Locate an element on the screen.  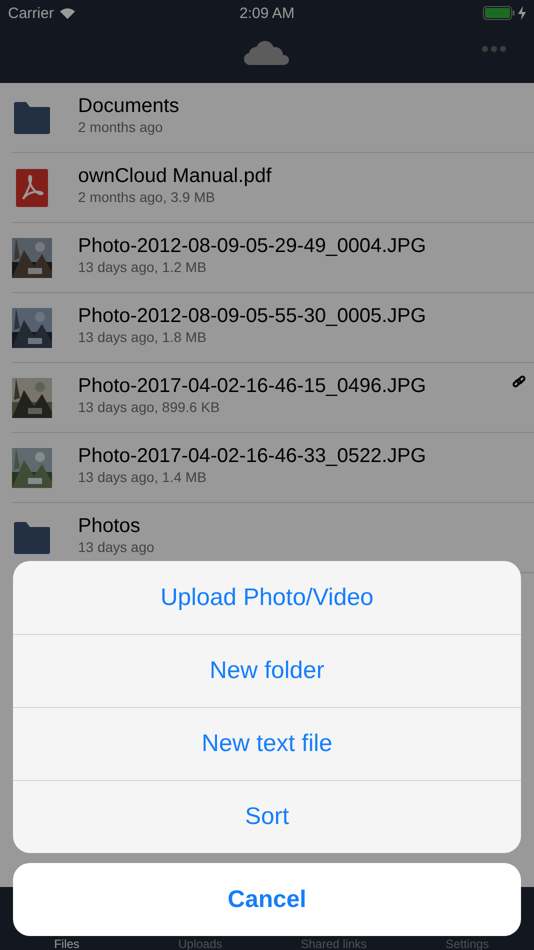
action-button: New text file is located at coordinates (267, 743).